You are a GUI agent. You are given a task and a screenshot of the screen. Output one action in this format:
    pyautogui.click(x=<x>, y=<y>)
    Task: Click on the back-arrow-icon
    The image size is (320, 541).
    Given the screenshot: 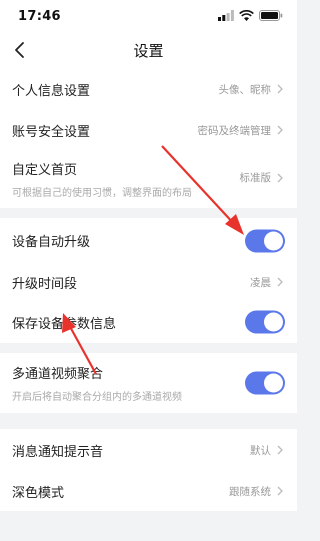 What is the action you would take?
    pyautogui.click(x=20, y=50)
    